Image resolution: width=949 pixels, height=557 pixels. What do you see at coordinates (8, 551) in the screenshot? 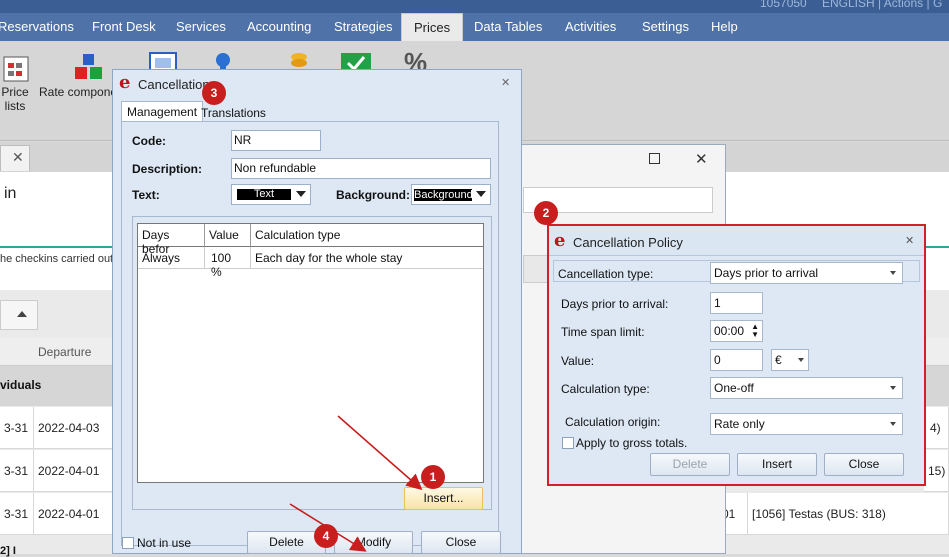
I see `bottom-left-text: 2] I` at bounding box center [8, 551].